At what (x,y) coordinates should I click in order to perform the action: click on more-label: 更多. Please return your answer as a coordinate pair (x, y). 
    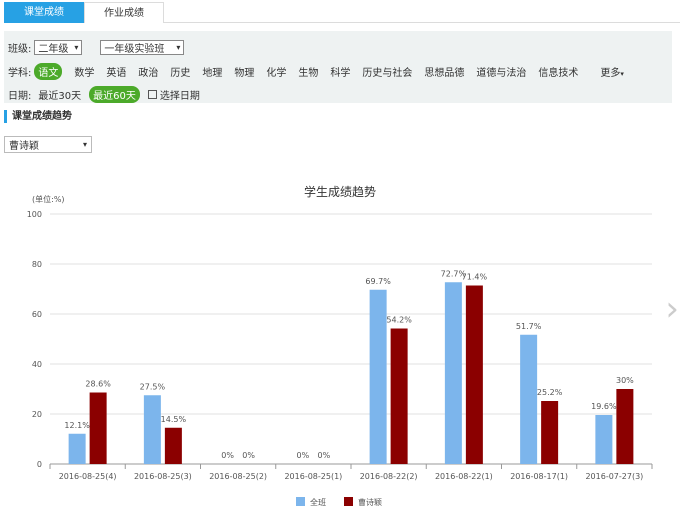
    Looking at the image, I should click on (610, 73).